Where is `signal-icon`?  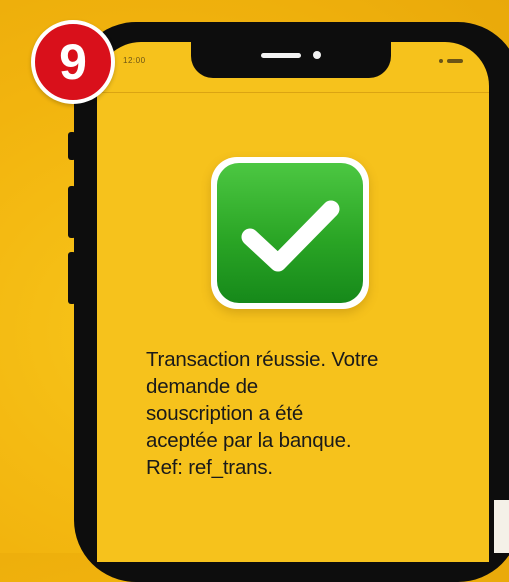
signal-icon is located at coordinates (441, 61).